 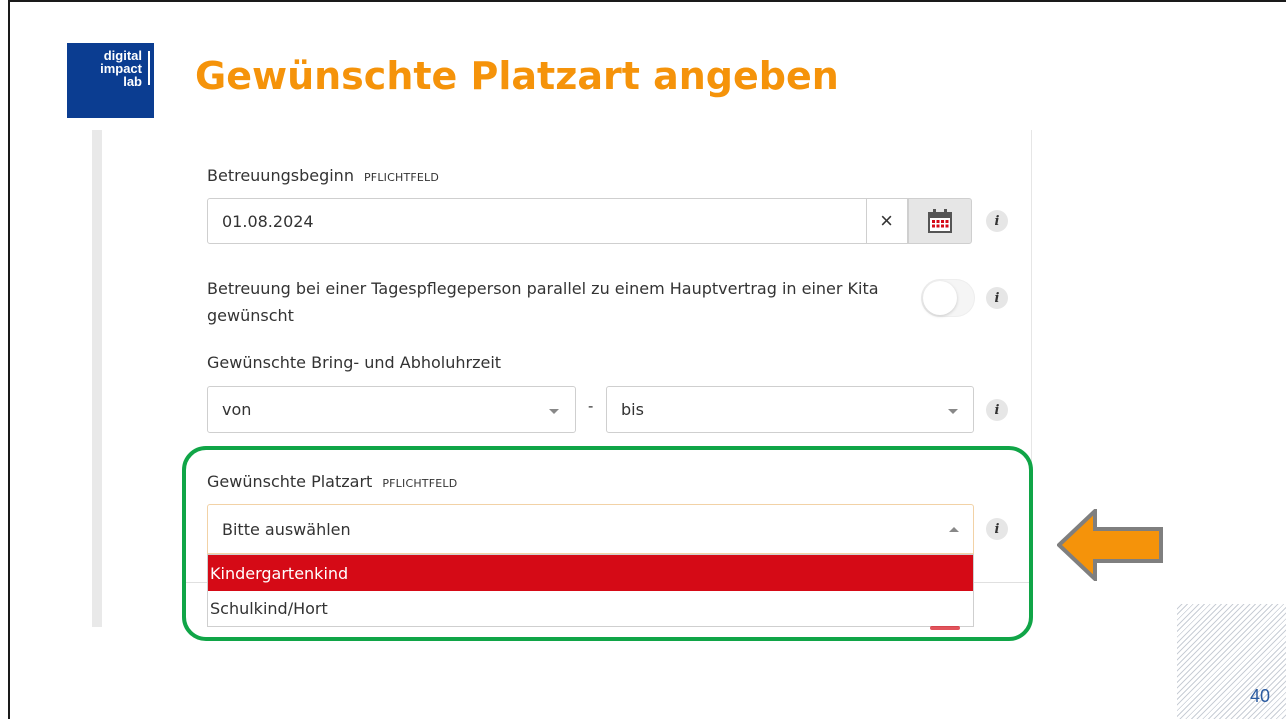 What do you see at coordinates (9, 359) in the screenshot?
I see `slide-frame-left` at bounding box center [9, 359].